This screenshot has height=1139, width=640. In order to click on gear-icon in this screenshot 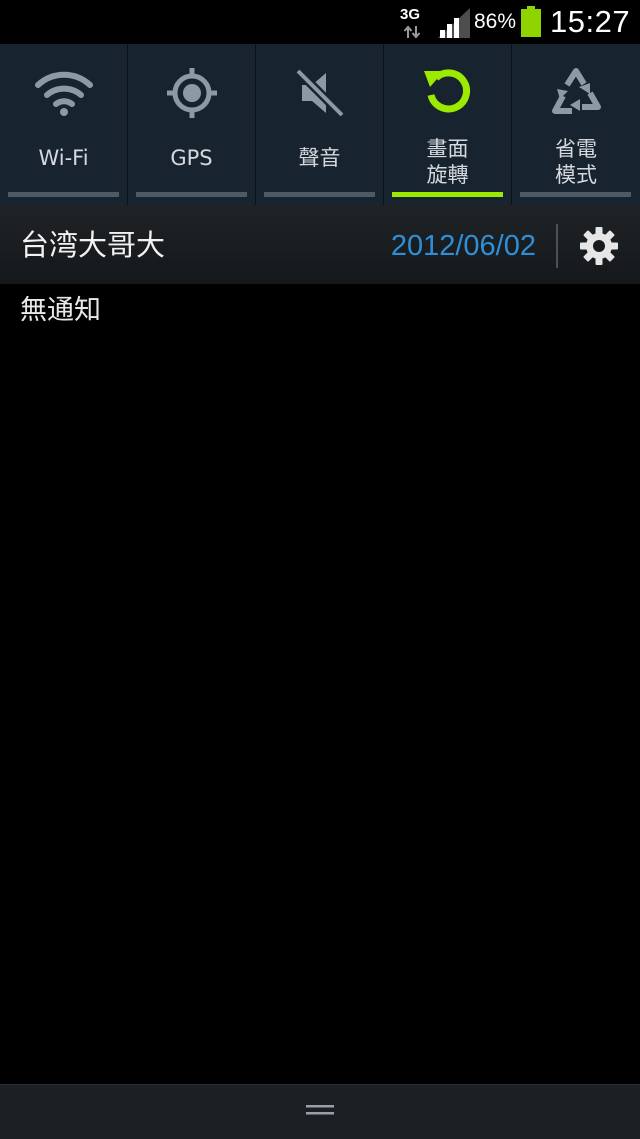, I will do `click(599, 246)`.